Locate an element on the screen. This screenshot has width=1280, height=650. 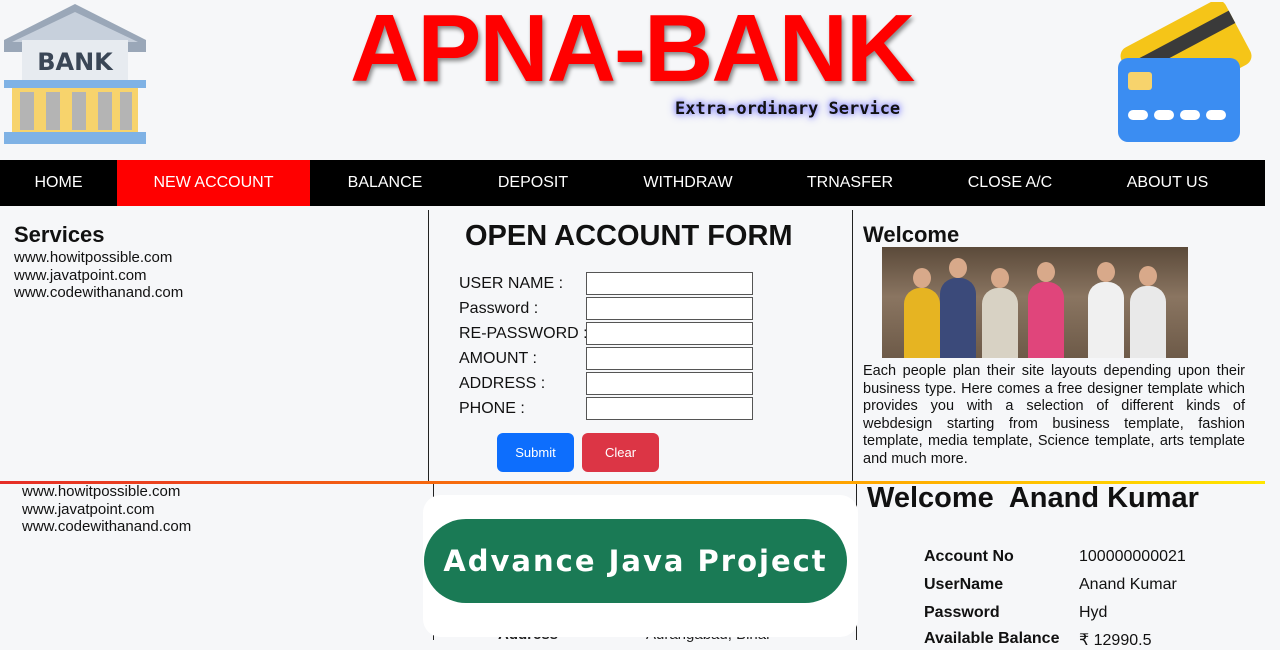
nav-item-new-account: NEW ACCOUNT is located at coordinates (213, 183).